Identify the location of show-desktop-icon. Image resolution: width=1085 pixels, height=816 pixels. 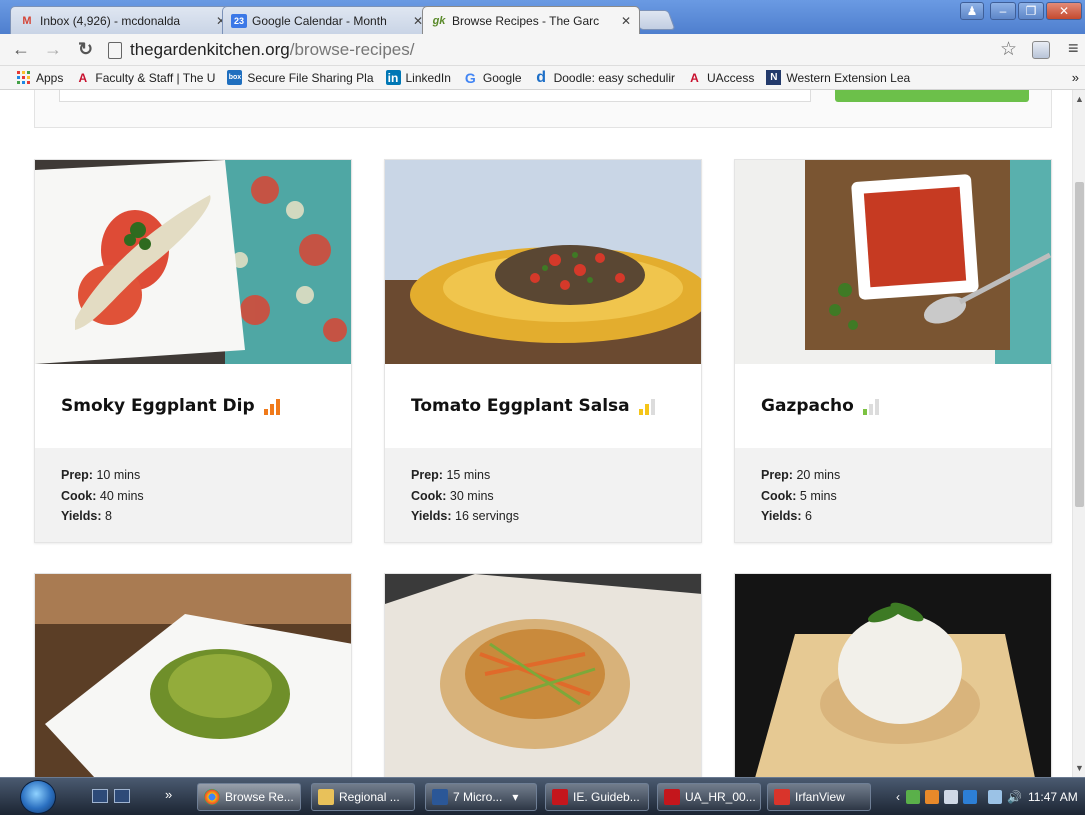
(100, 796).